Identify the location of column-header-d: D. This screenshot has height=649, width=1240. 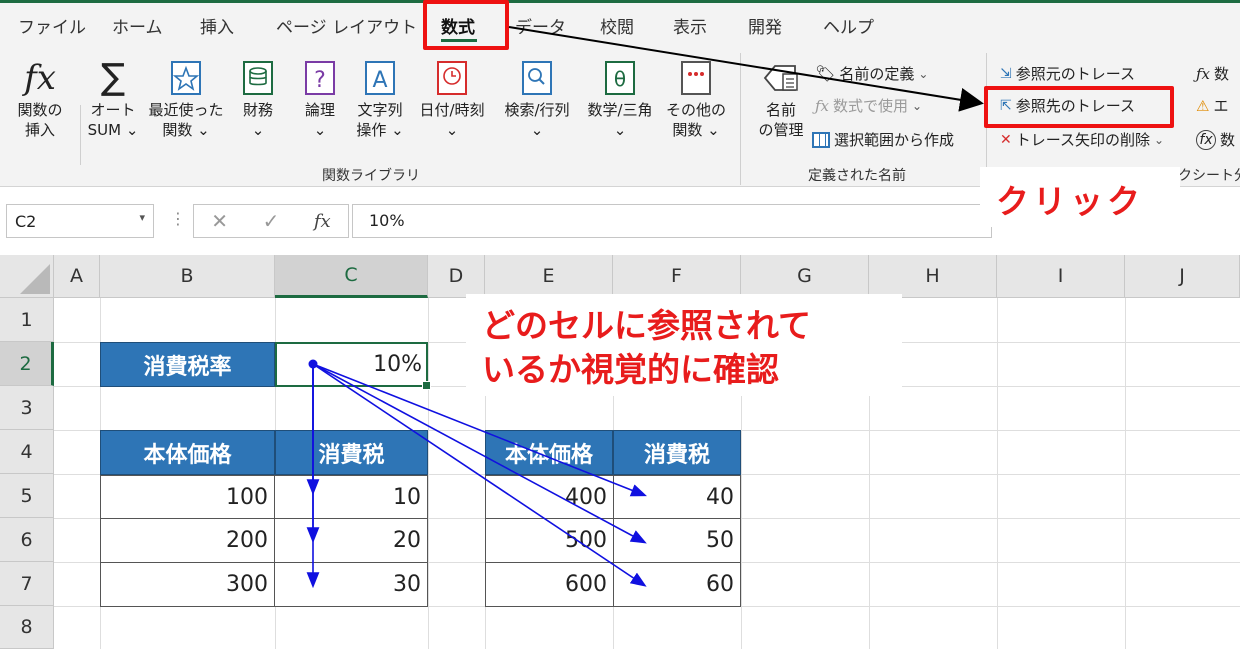
(456, 276).